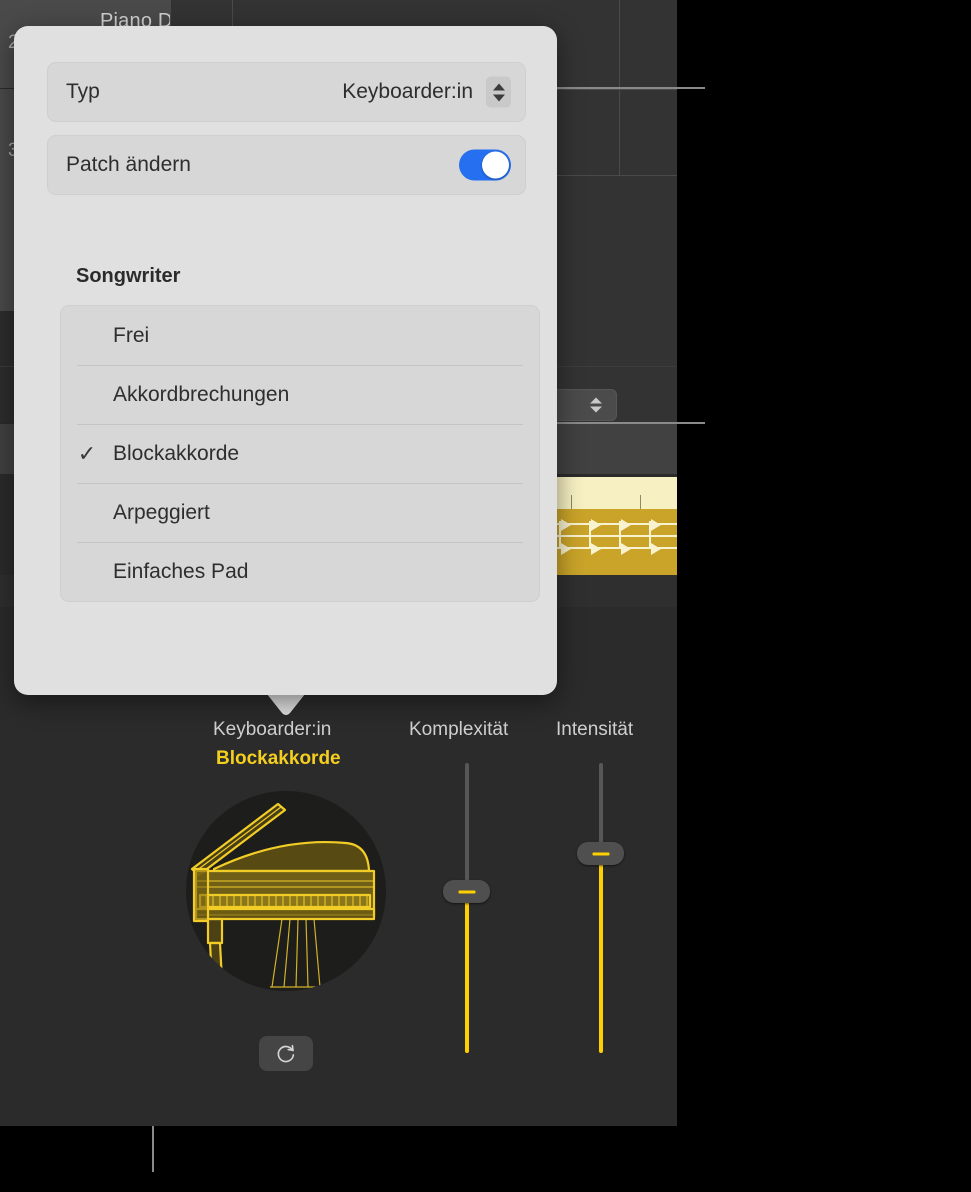 Image resolution: width=971 pixels, height=1192 pixels. Describe the element at coordinates (286, 165) in the screenshot. I see `patch-row: Patch ändern` at that location.